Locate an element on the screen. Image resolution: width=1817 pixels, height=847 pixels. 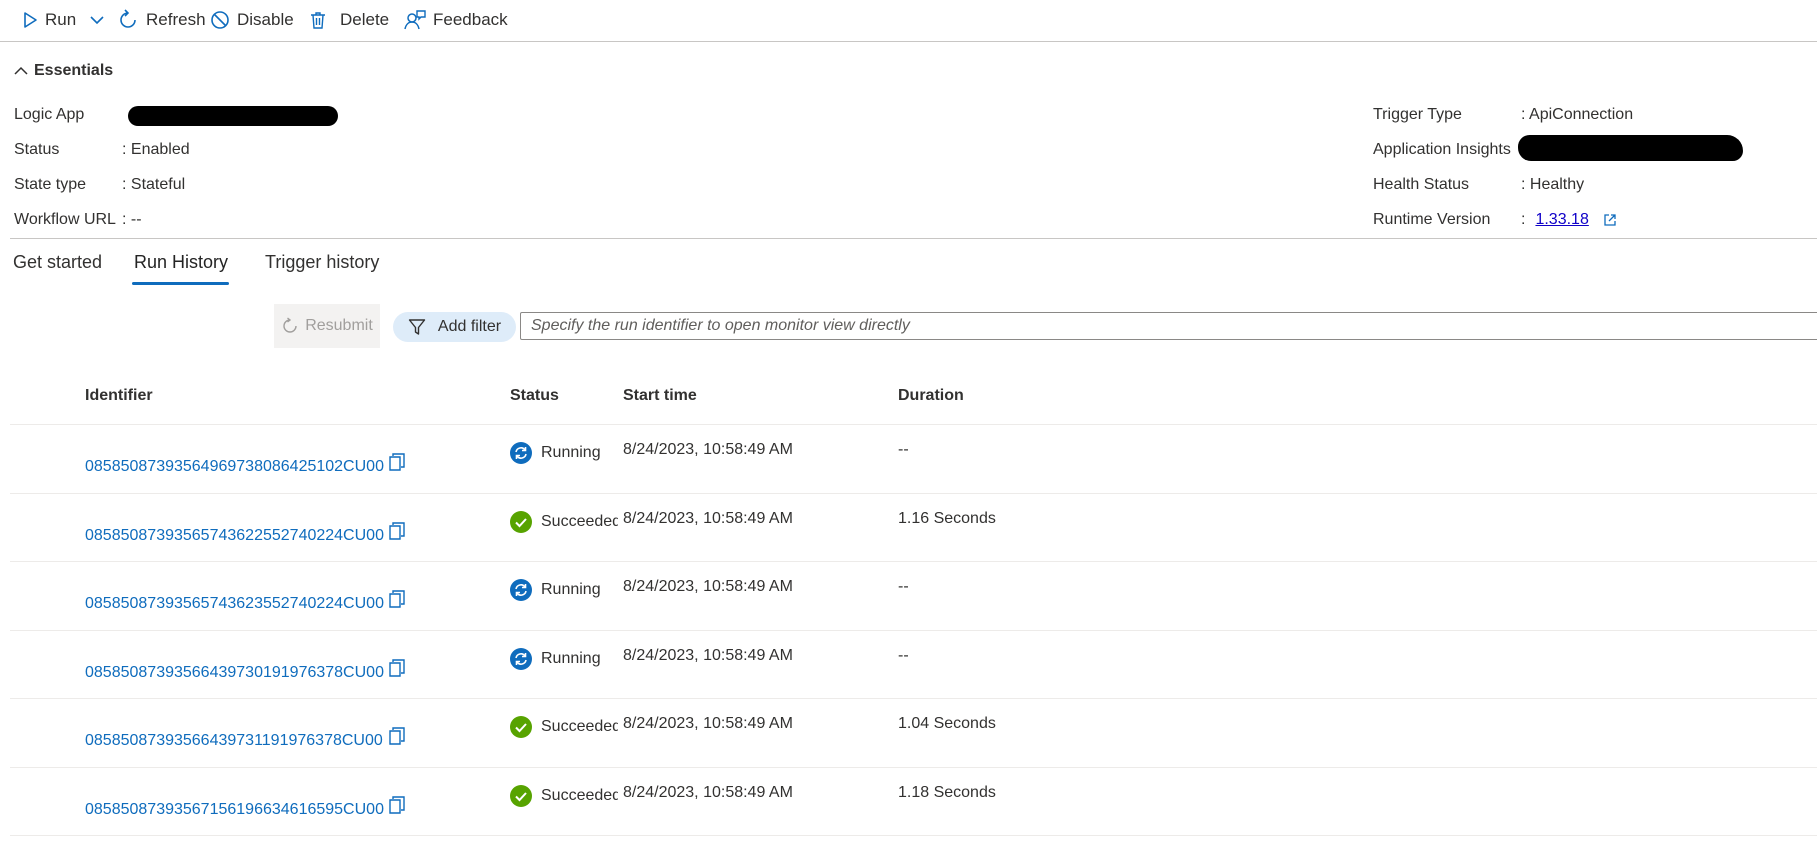
essentials-label: Workflow URL is located at coordinates (65, 219).